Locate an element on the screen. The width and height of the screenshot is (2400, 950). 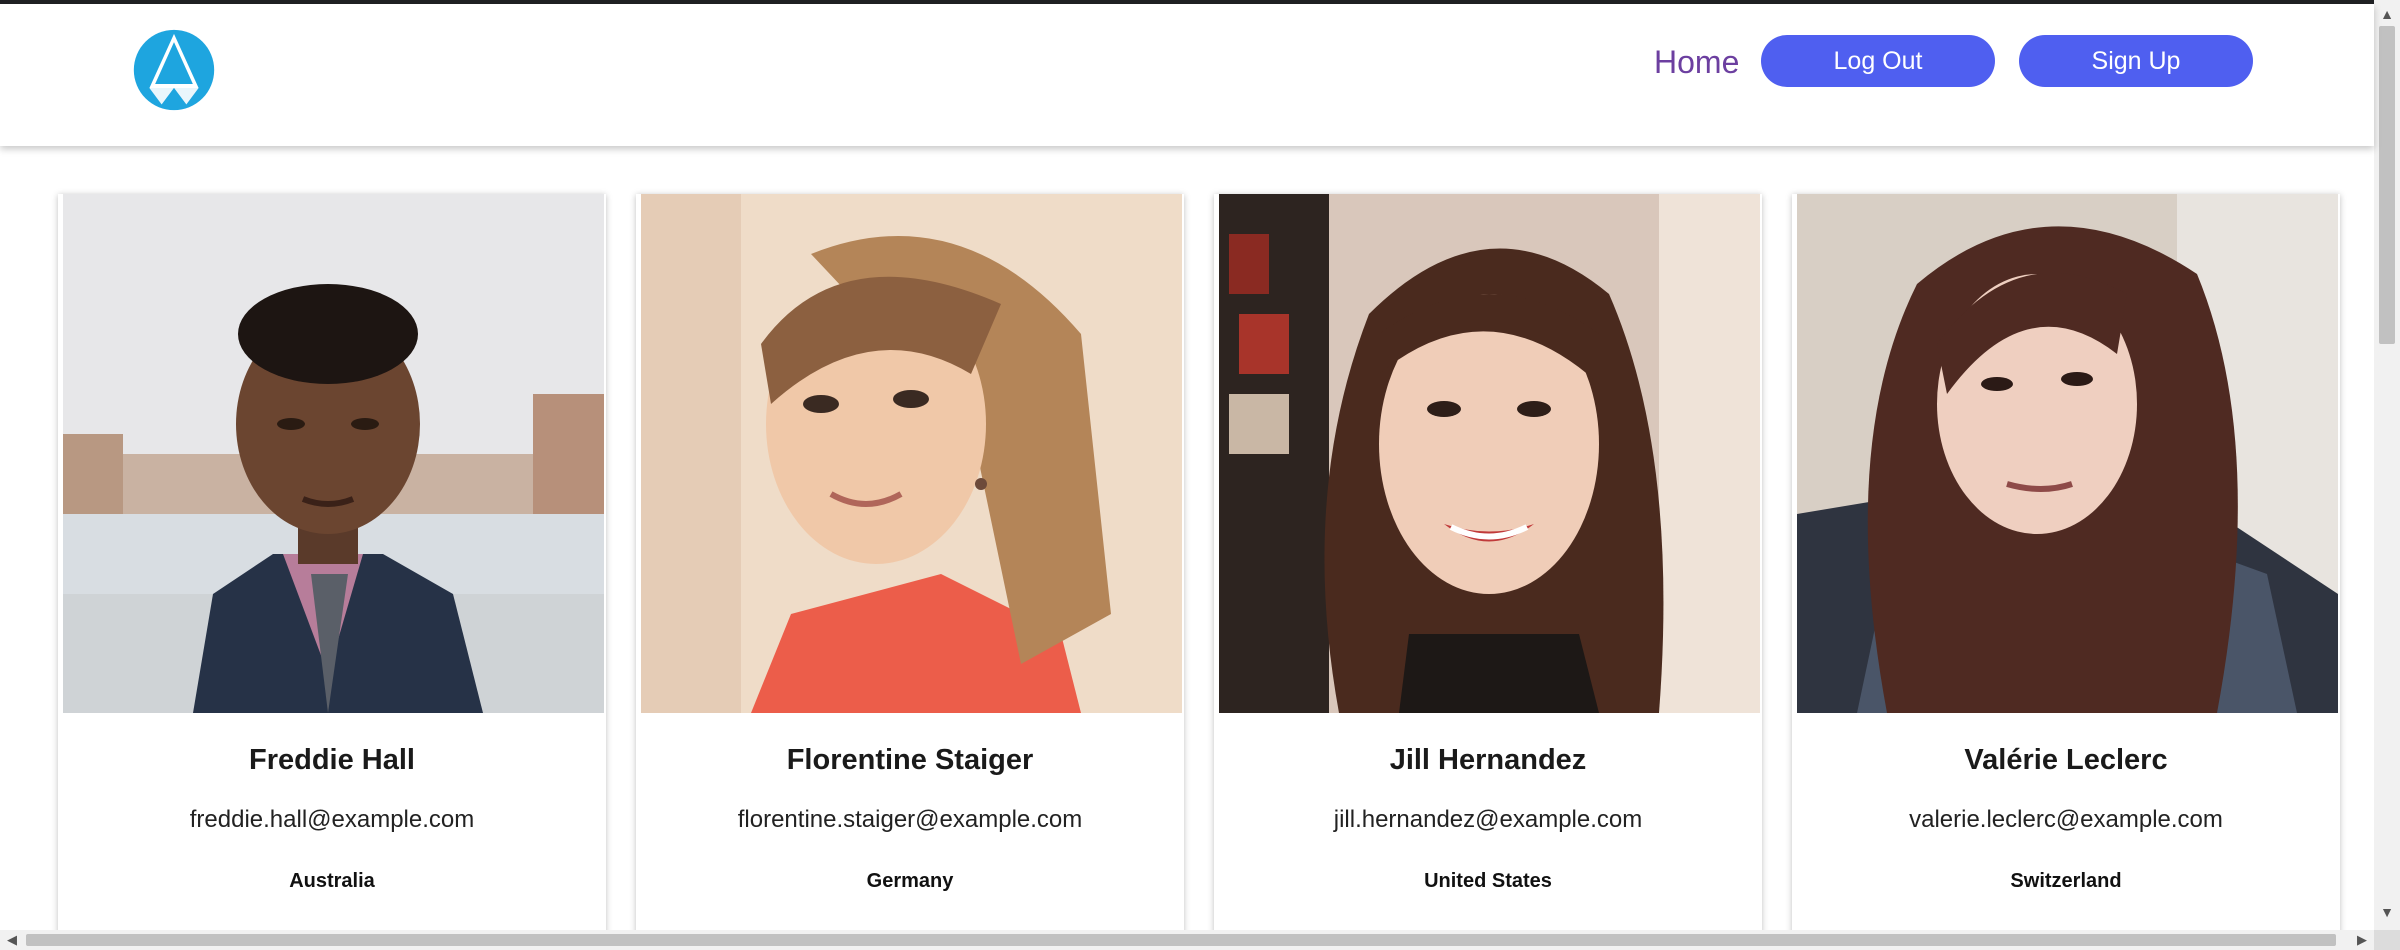
signup-button: Sign Up is located at coordinates (2136, 61).